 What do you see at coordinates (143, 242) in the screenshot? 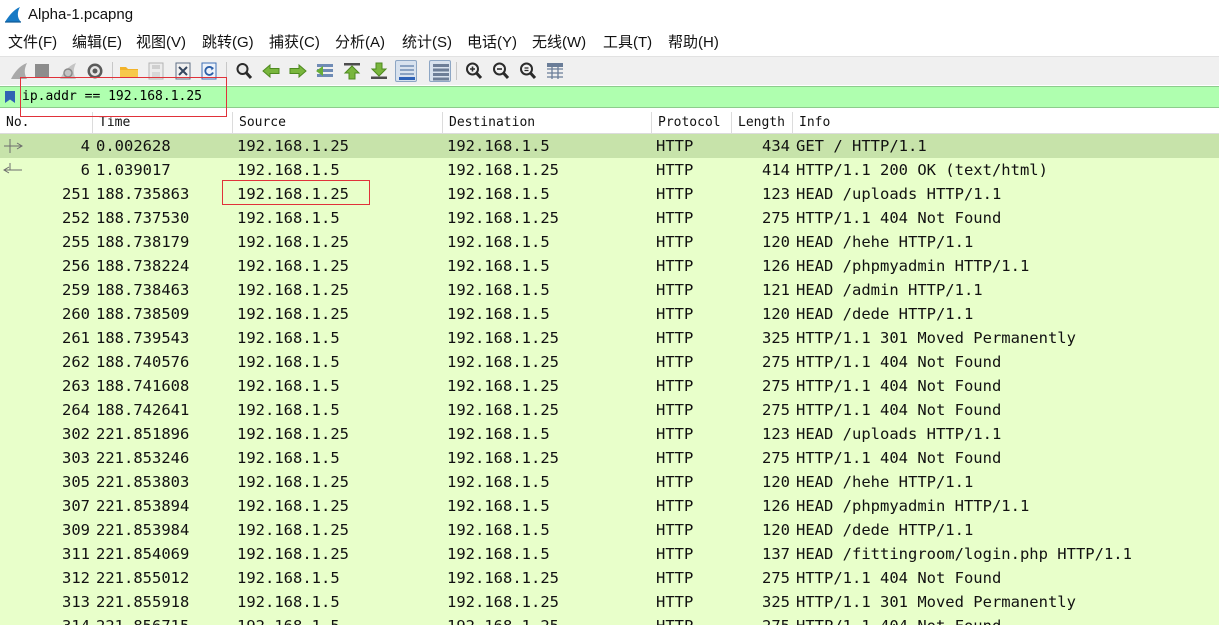
I see `packet-time: 188.738179` at bounding box center [143, 242].